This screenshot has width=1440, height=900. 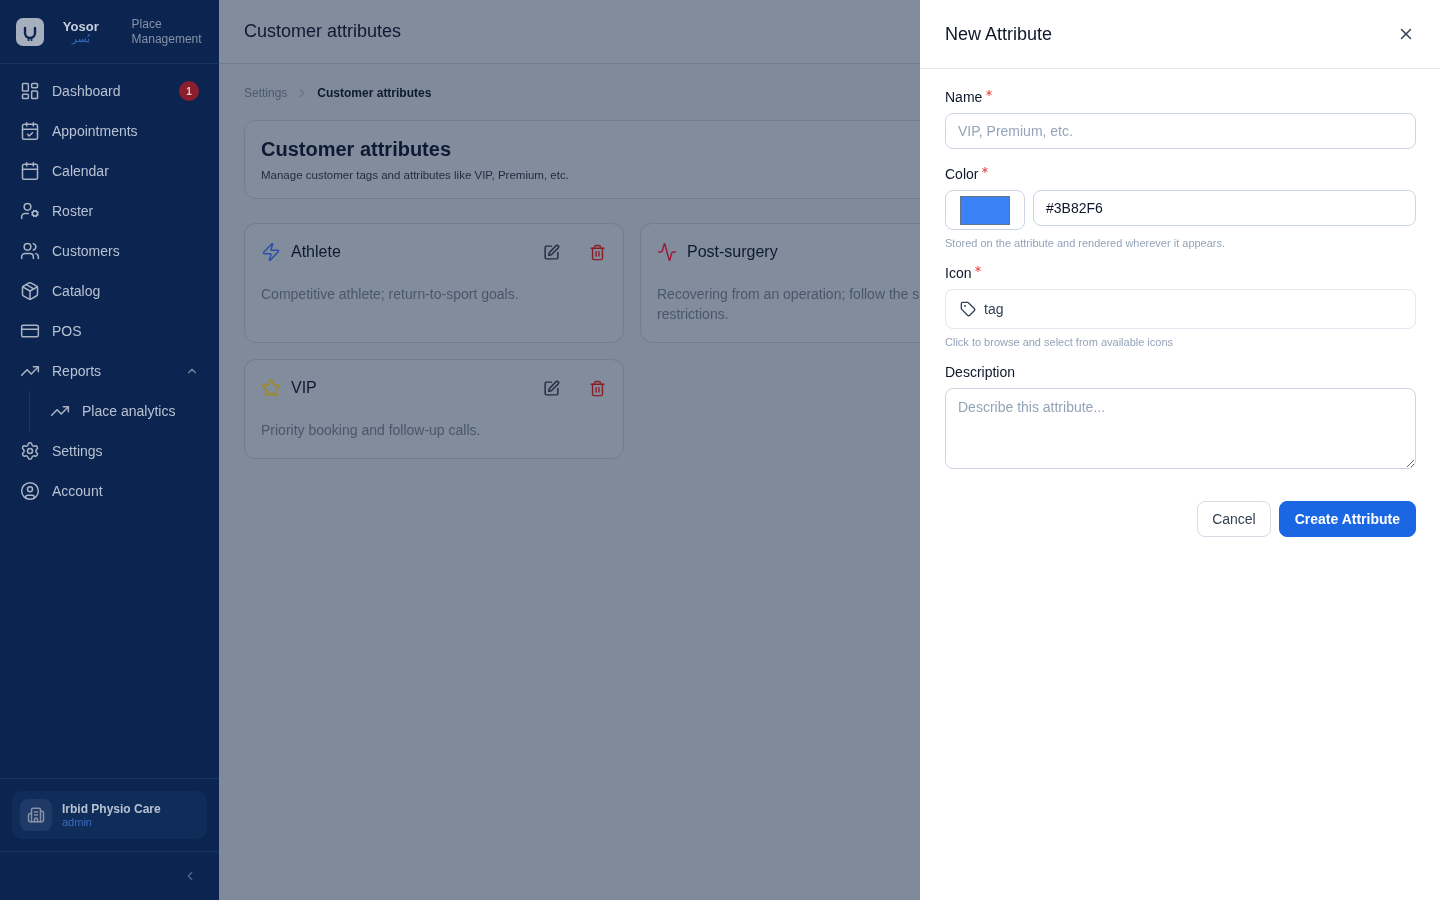 What do you see at coordinates (323, 31) in the screenshot?
I see `page-header-title: Customer attributes` at bounding box center [323, 31].